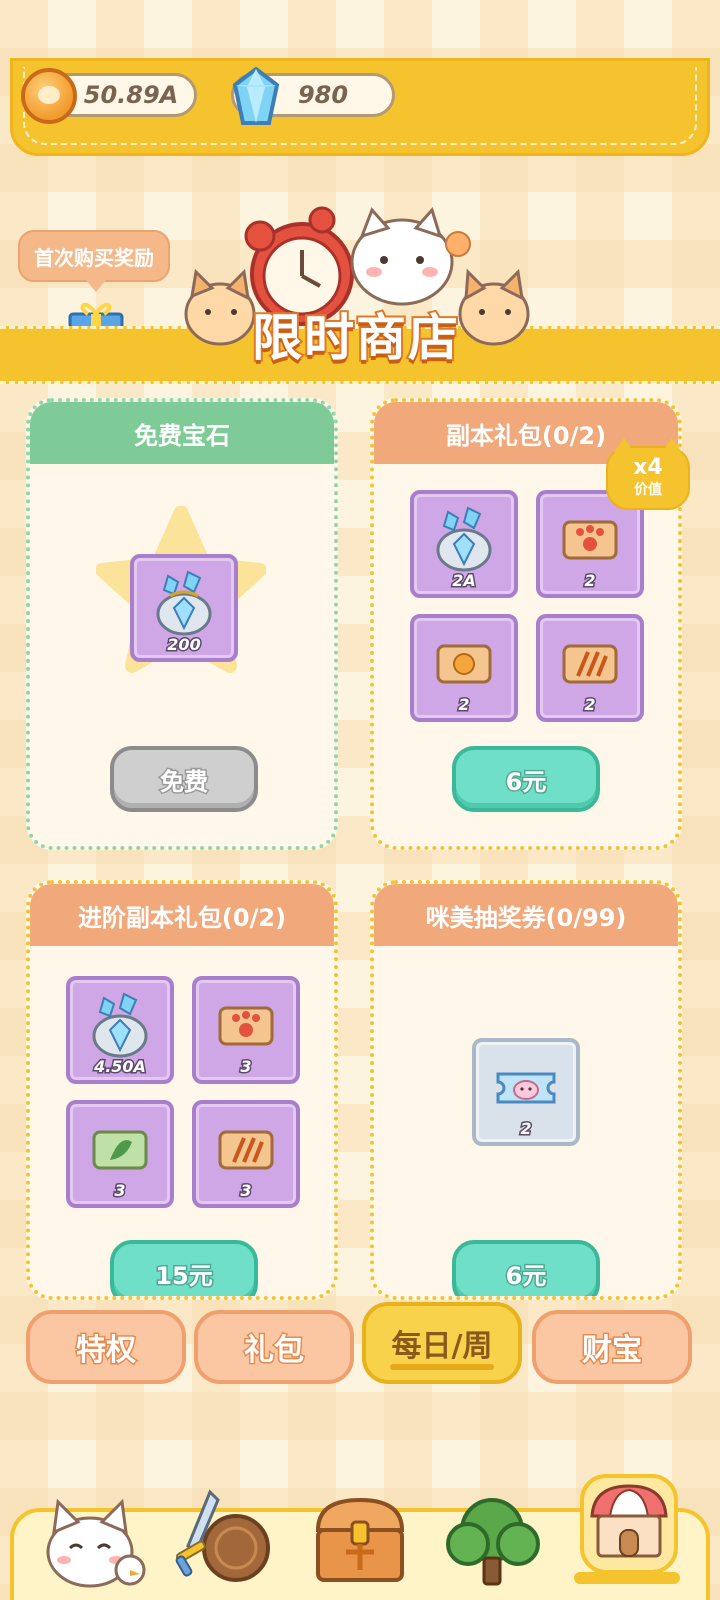 The height and width of the screenshot is (1600, 720). What do you see at coordinates (184, 781) in the screenshot?
I see `button-label: 免费` at bounding box center [184, 781].